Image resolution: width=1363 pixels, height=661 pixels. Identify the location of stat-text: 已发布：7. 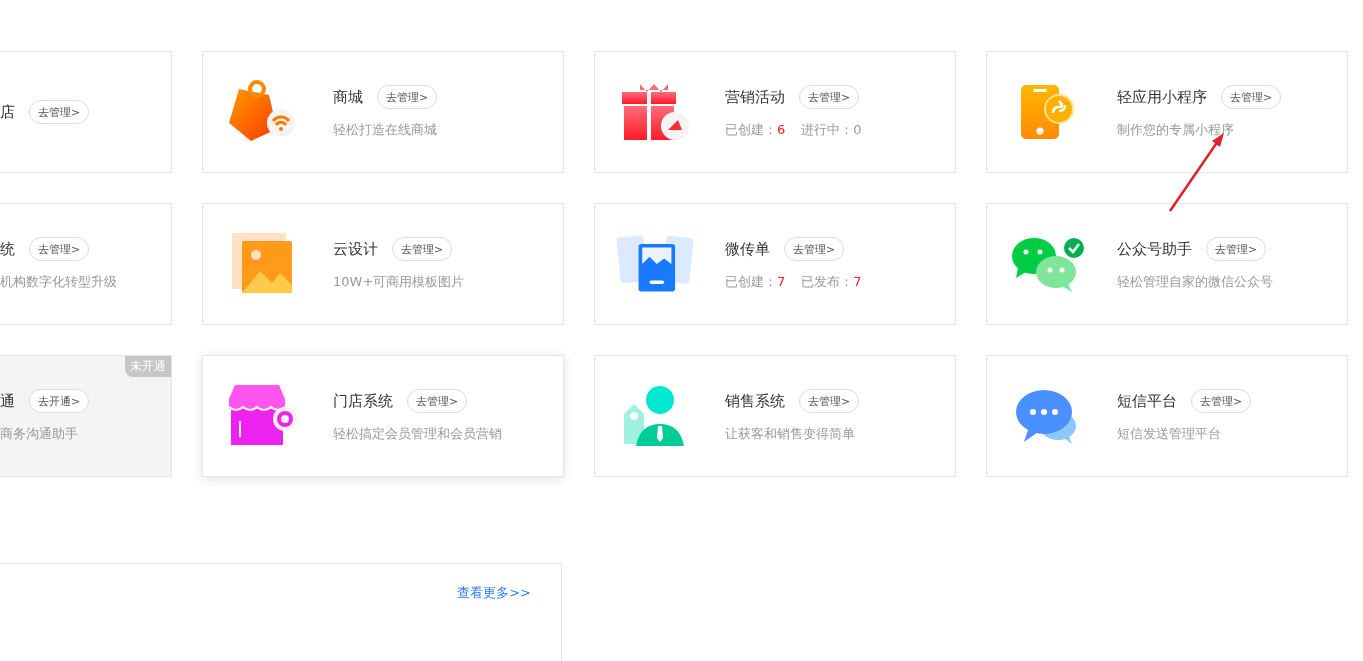
(831, 282).